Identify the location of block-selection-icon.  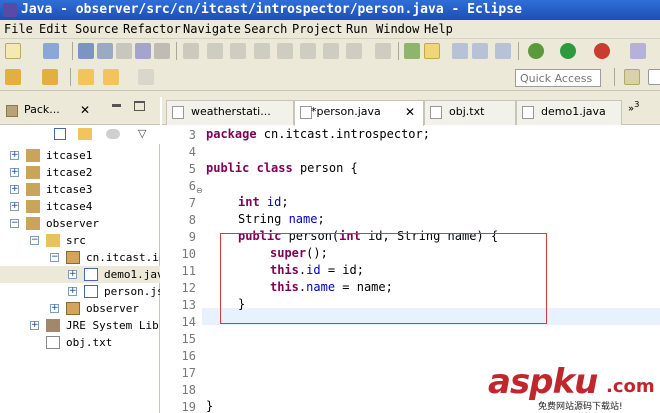
(460, 51).